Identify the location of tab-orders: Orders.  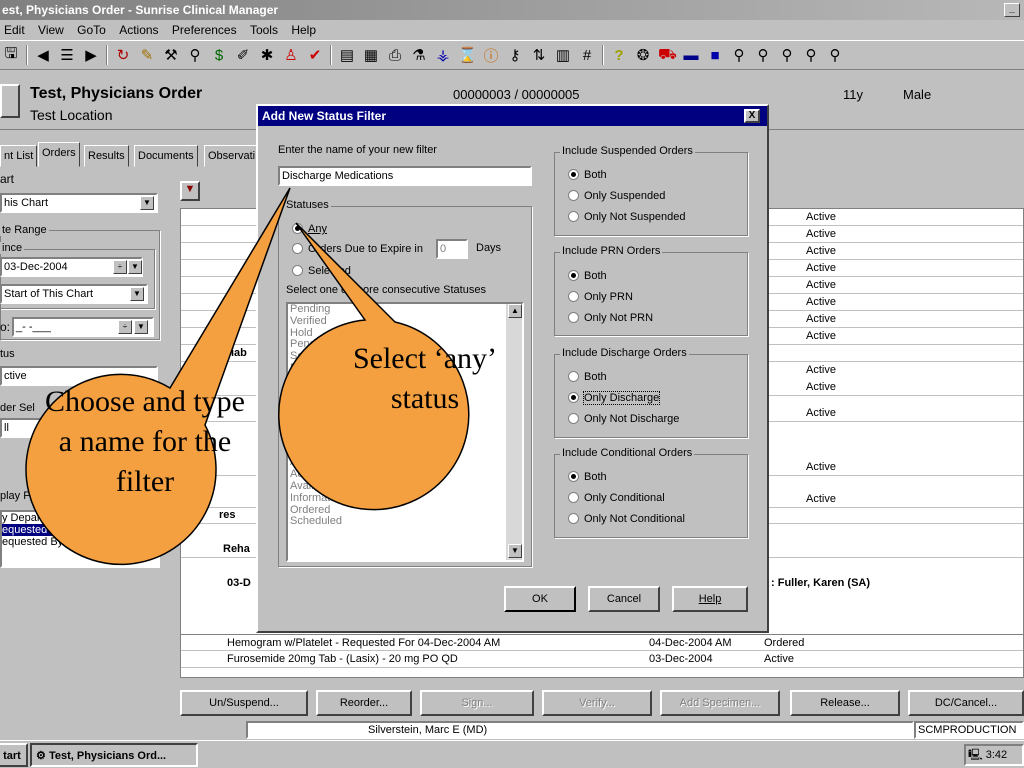
(59, 154).